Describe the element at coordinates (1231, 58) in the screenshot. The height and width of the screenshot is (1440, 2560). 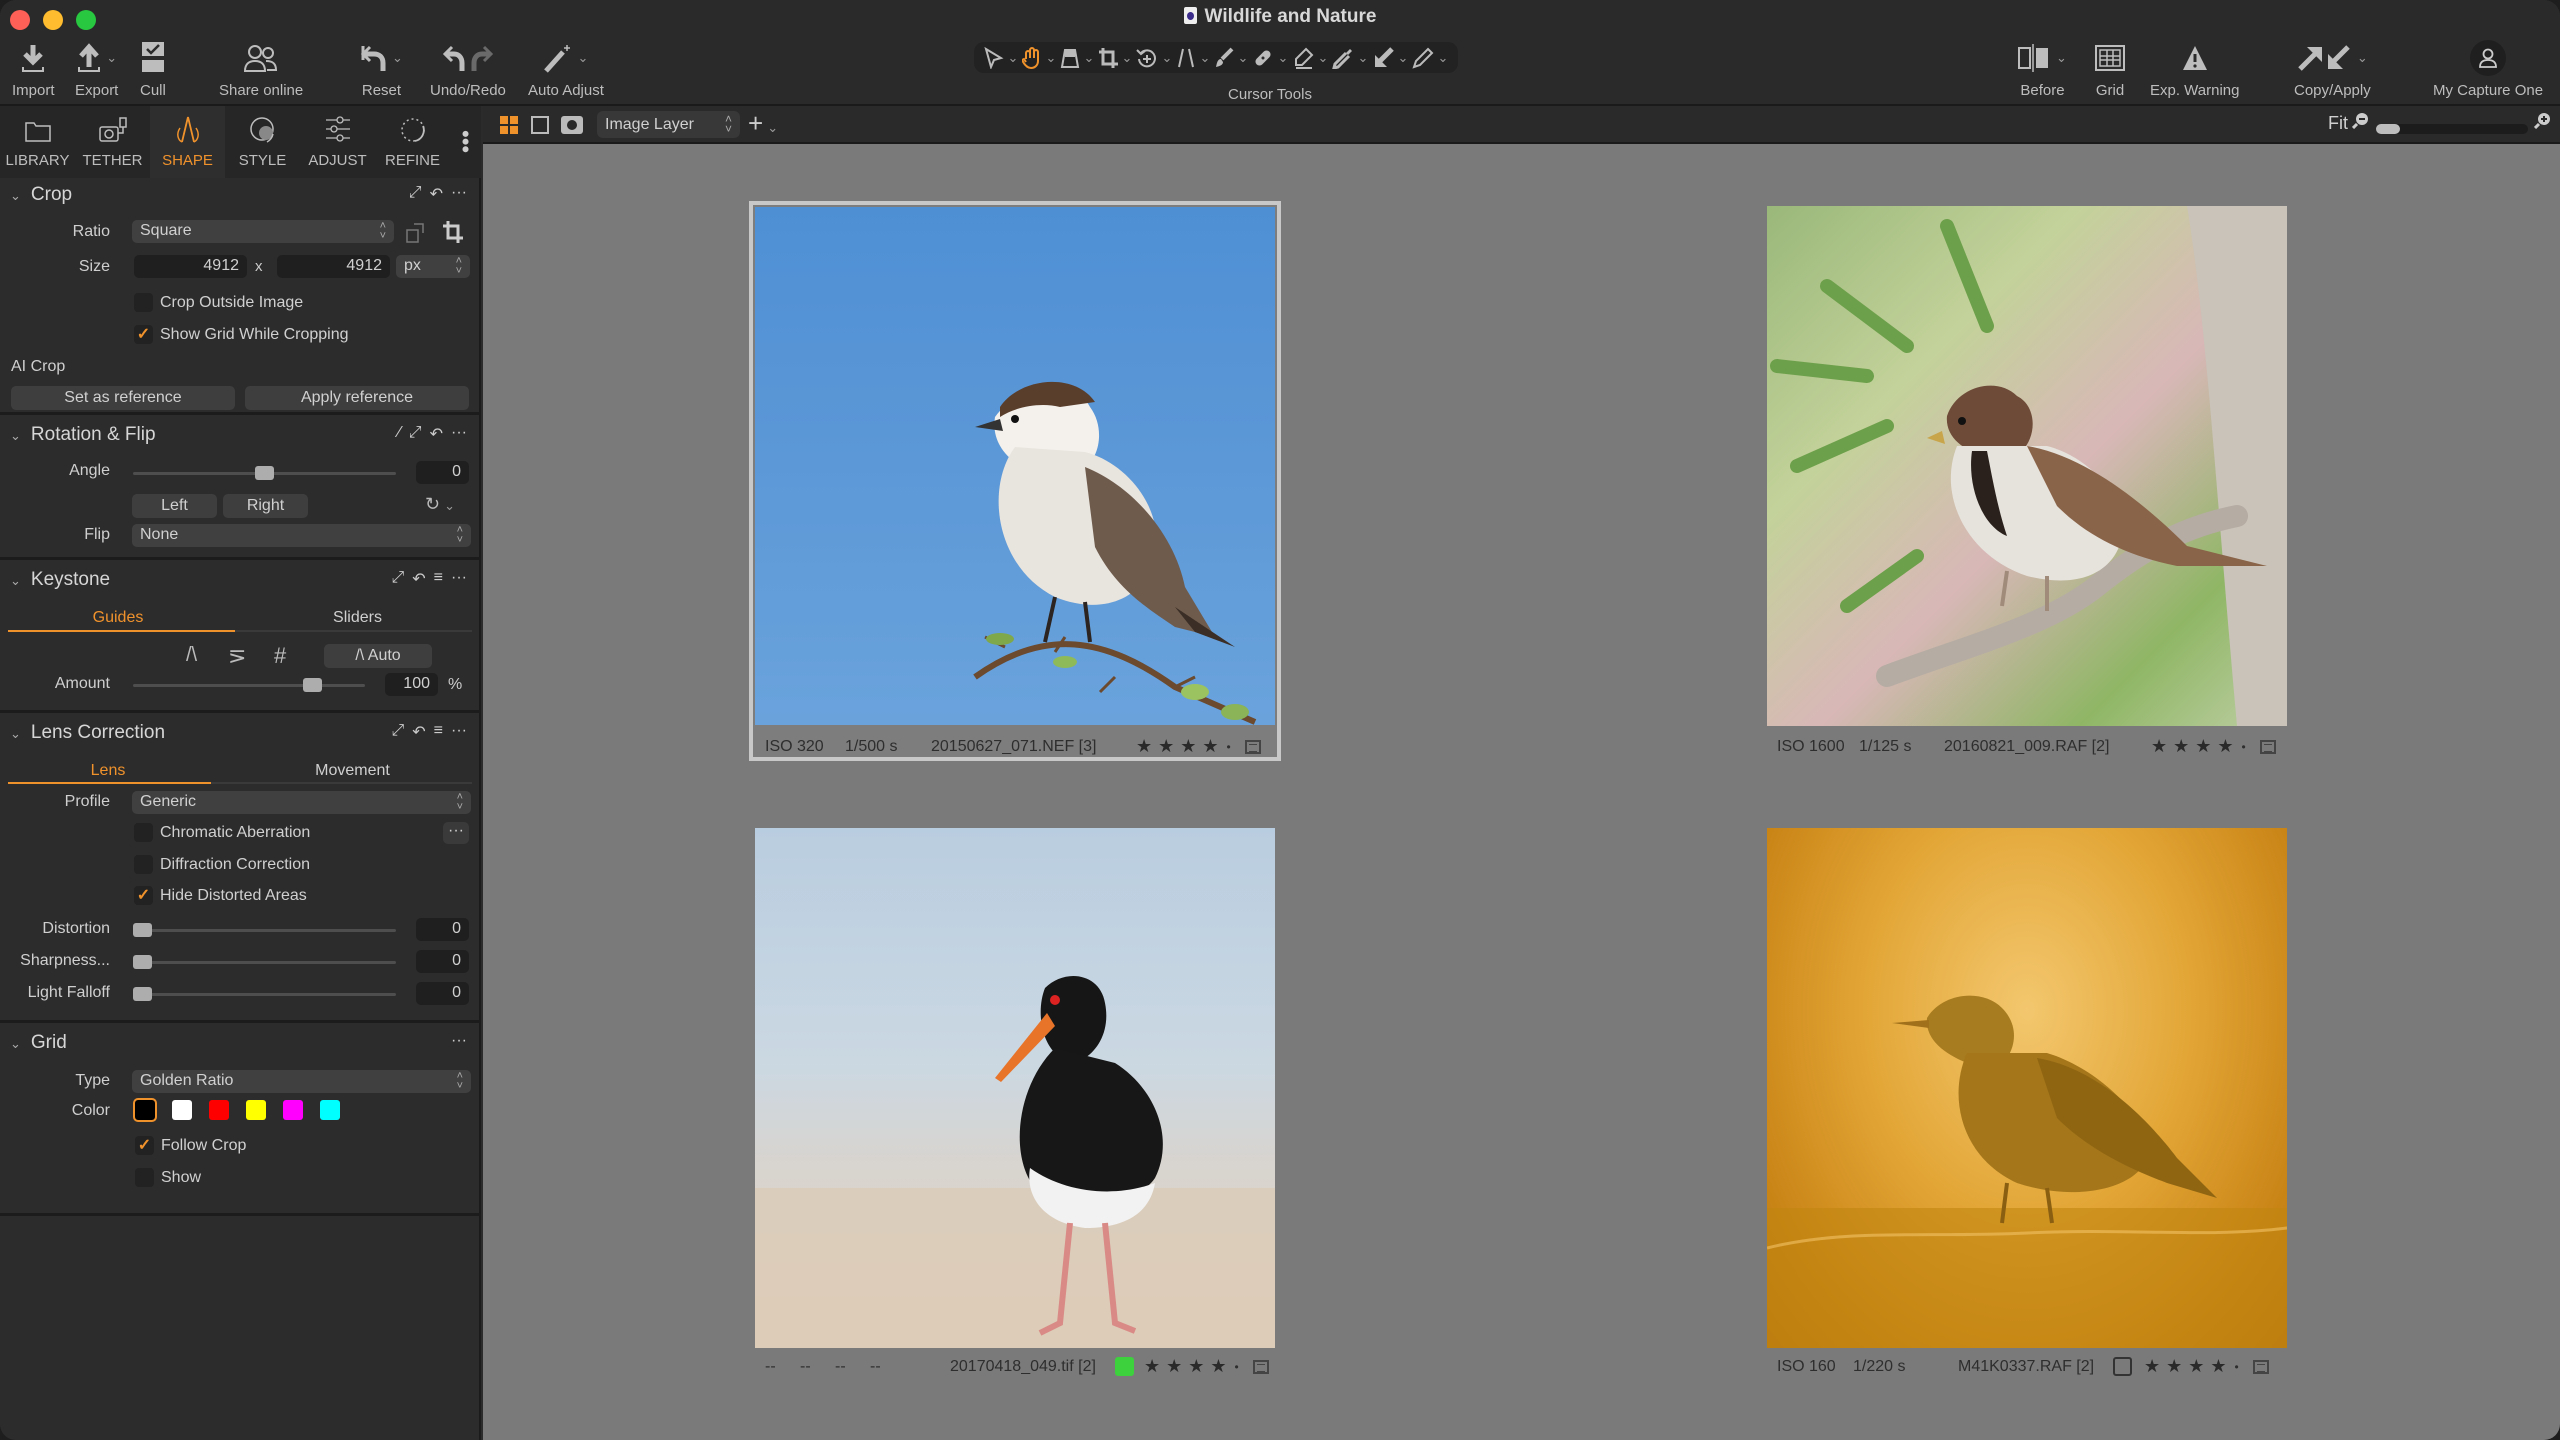
I see `brush-tool-icon: ⌄` at that location.